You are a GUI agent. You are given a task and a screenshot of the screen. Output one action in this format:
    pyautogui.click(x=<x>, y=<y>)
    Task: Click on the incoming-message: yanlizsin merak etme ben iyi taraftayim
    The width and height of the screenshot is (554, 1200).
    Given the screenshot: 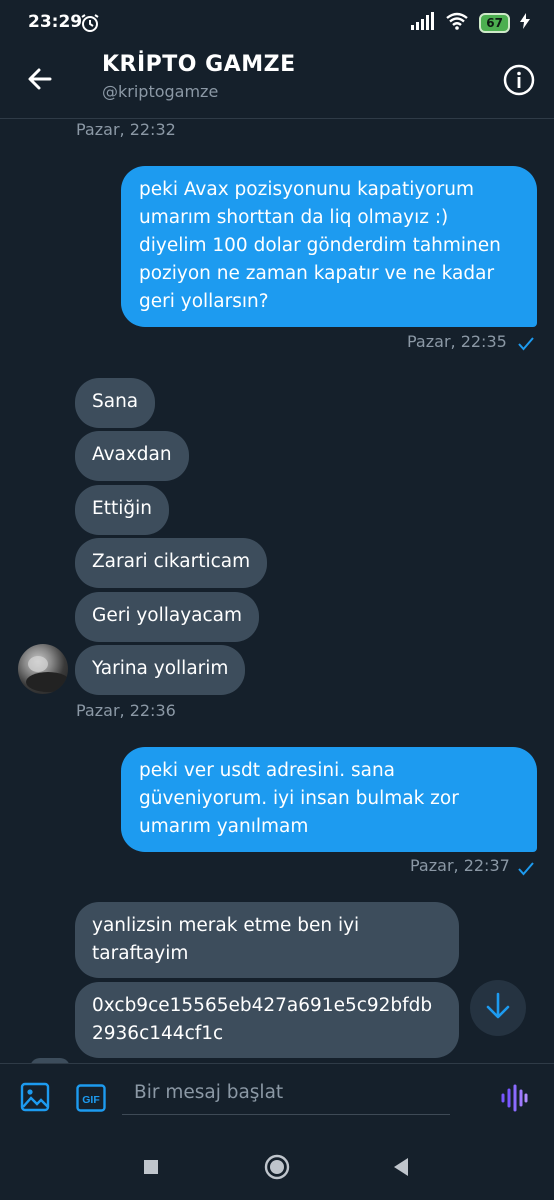 What is the action you would take?
    pyautogui.click(x=267, y=940)
    